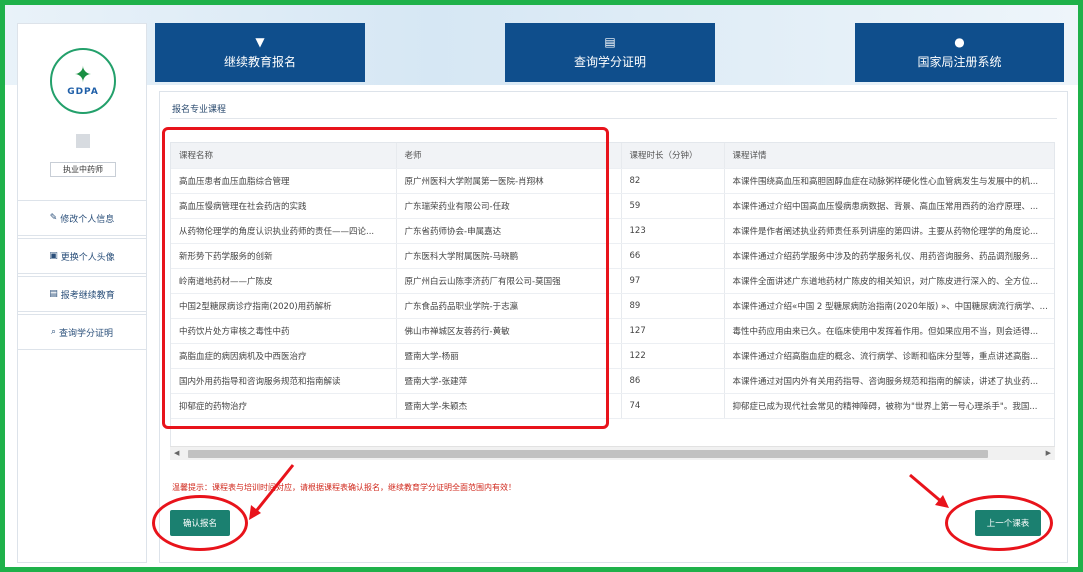 Image resolution: width=1083 pixels, height=572 pixels. I want to click on arrow-left-line, so click(273, 490).